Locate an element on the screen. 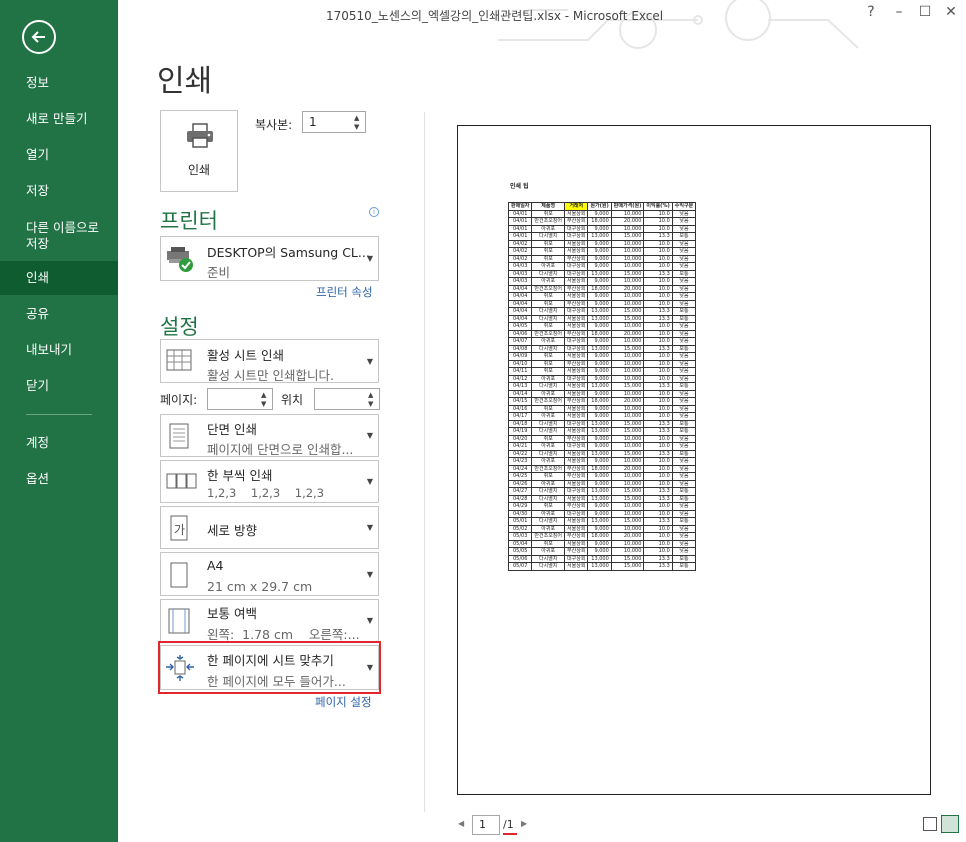  copies-value: 1 is located at coordinates (313, 122).